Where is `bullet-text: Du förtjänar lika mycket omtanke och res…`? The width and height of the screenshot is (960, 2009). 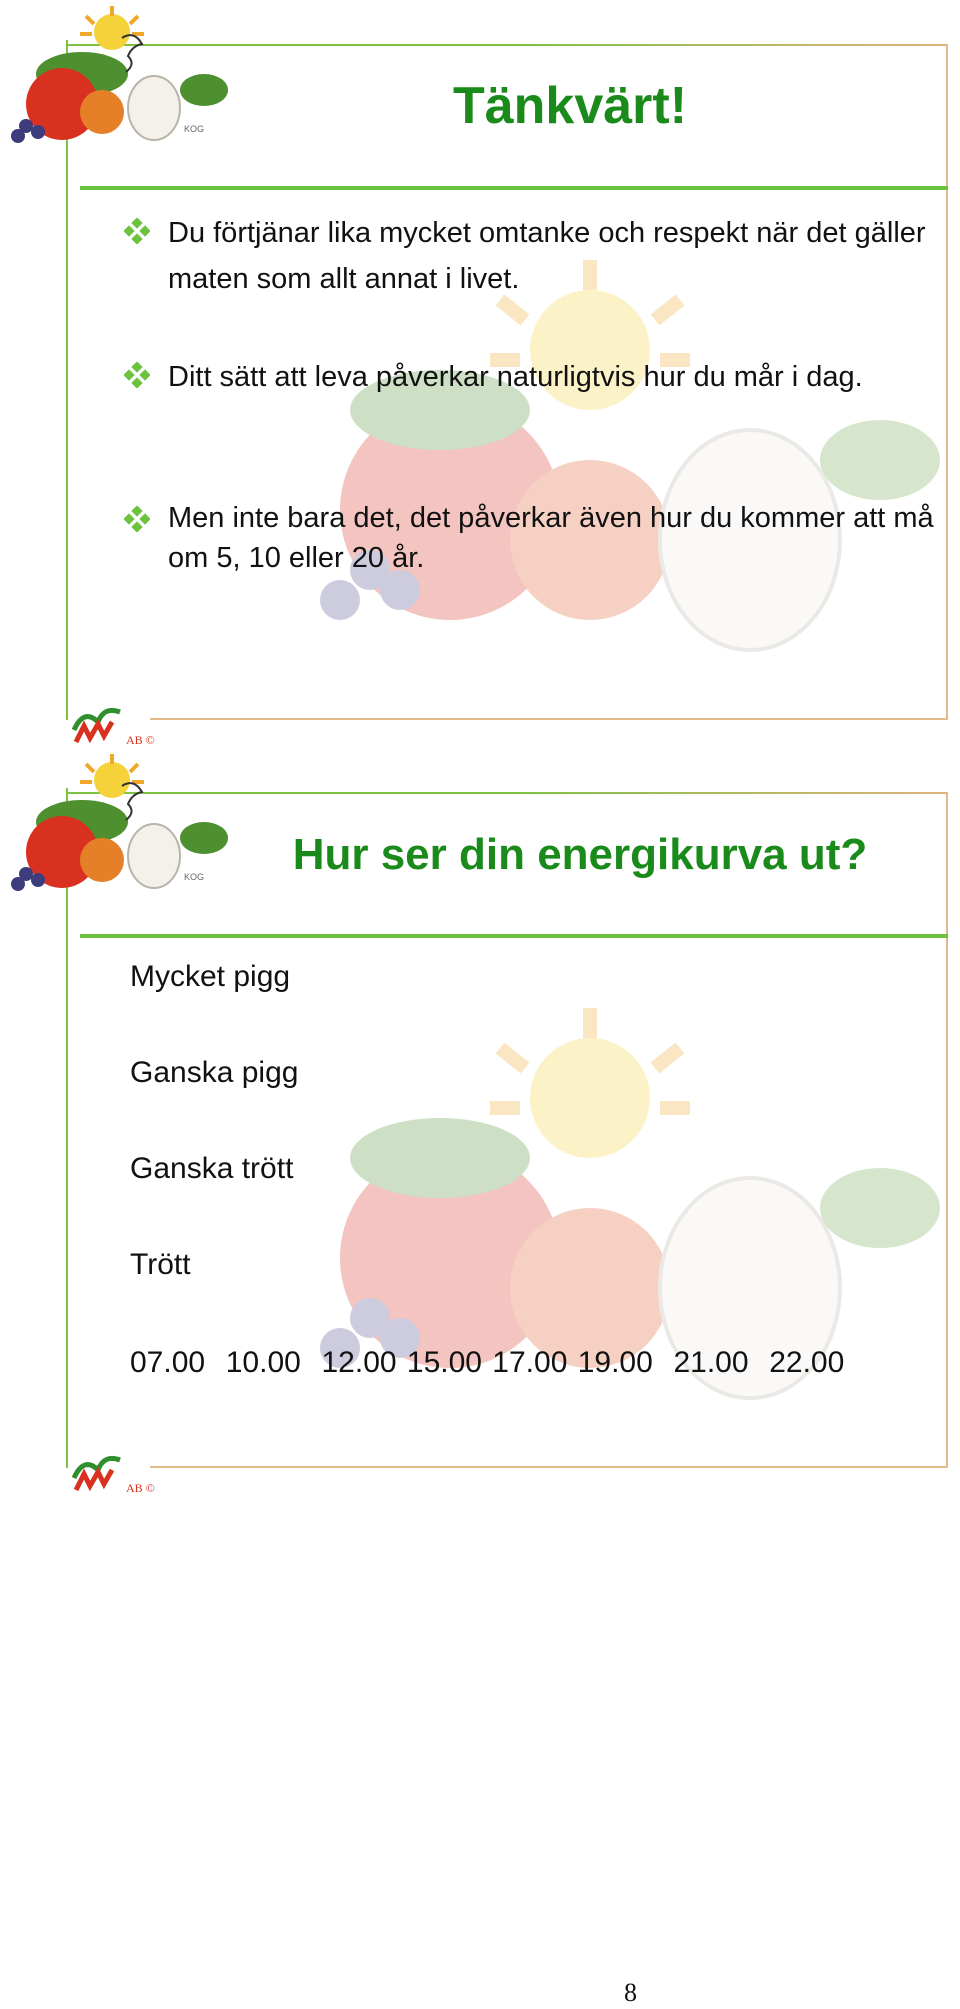 bullet-text: Du förtjänar lika mycket omtanke och res… is located at coordinates (547, 256).